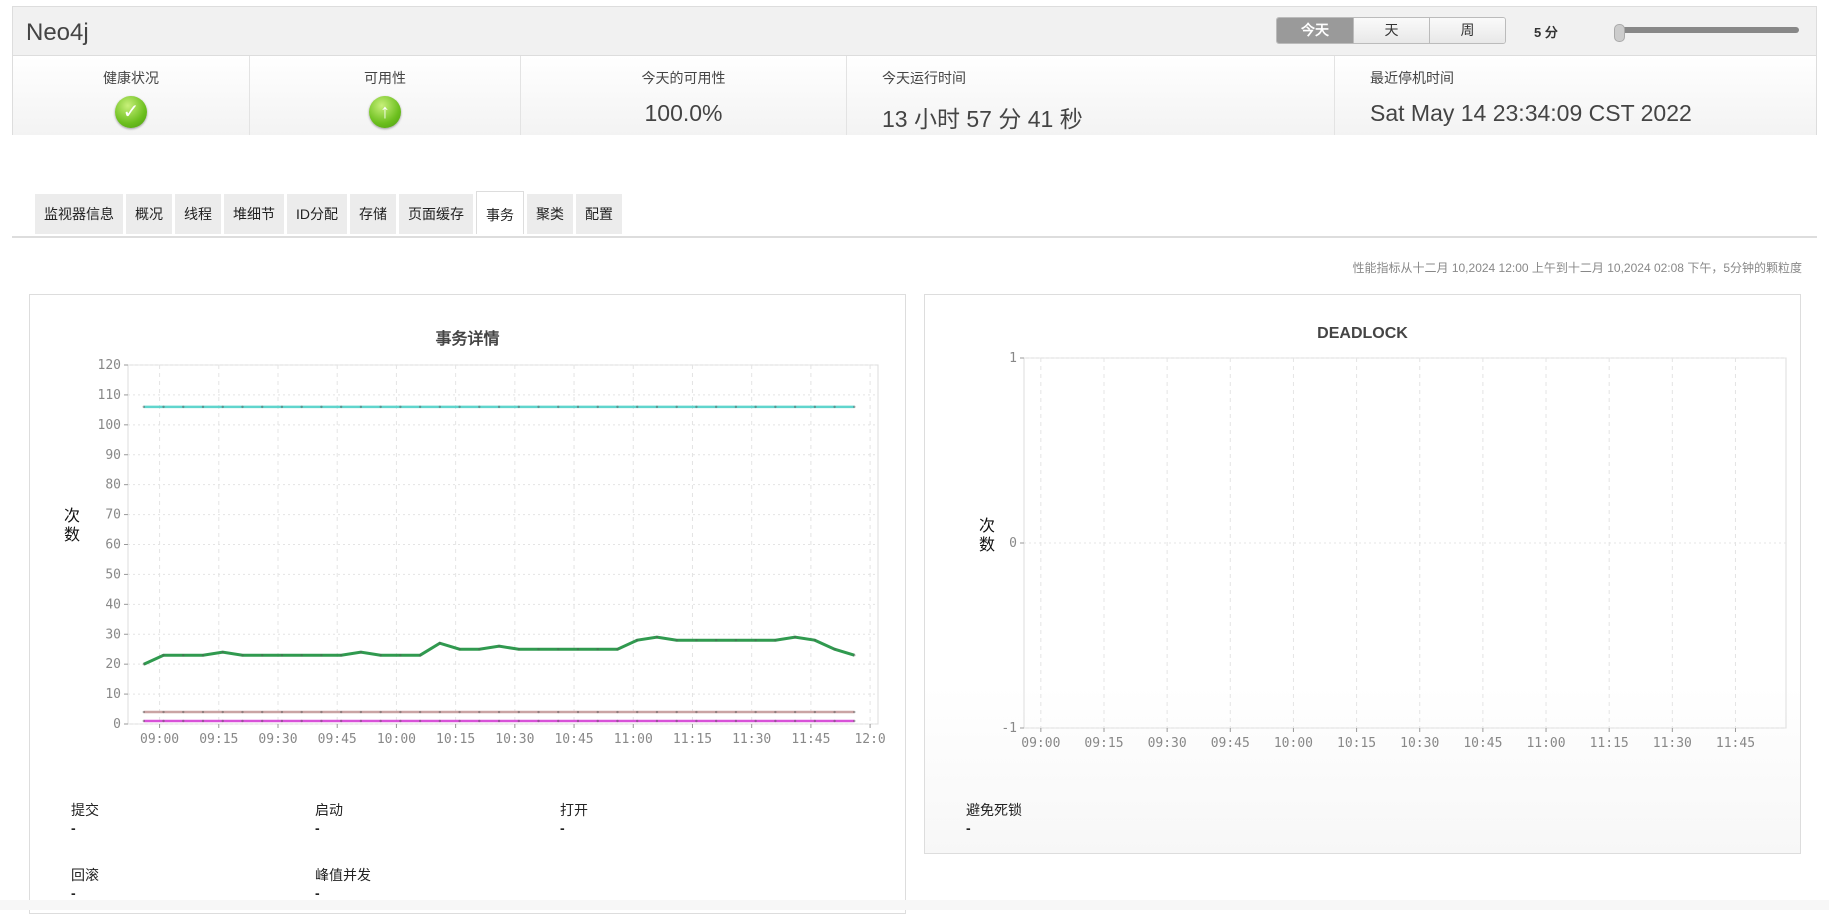 The image size is (1829, 914). Describe the element at coordinates (1672, 743) in the screenshot. I see `x-tick-label: 11:30` at that location.